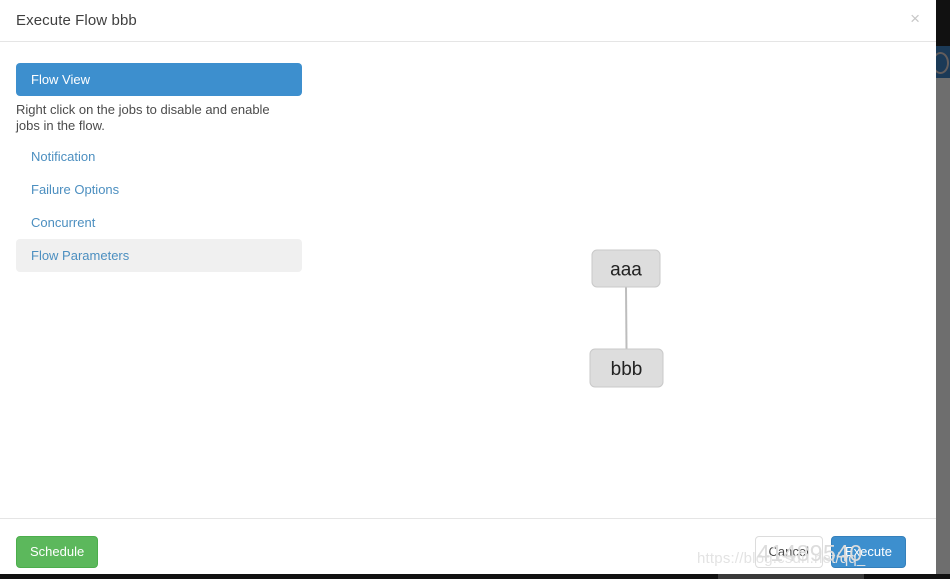 This screenshot has height=579, width=950. Describe the element at coordinates (468, 21) in the screenshot. I see `dialog-header: Execute Flow bbb ×` at that location.